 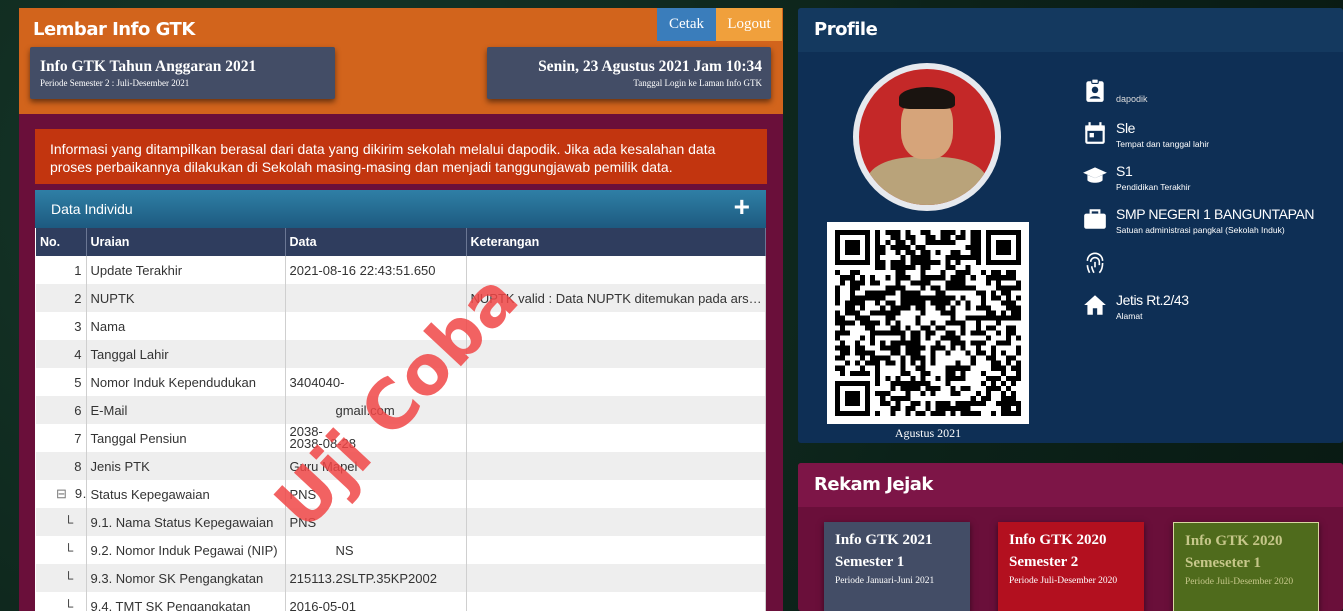 I want to click on row-number: 8, so click(x=61, y=466).